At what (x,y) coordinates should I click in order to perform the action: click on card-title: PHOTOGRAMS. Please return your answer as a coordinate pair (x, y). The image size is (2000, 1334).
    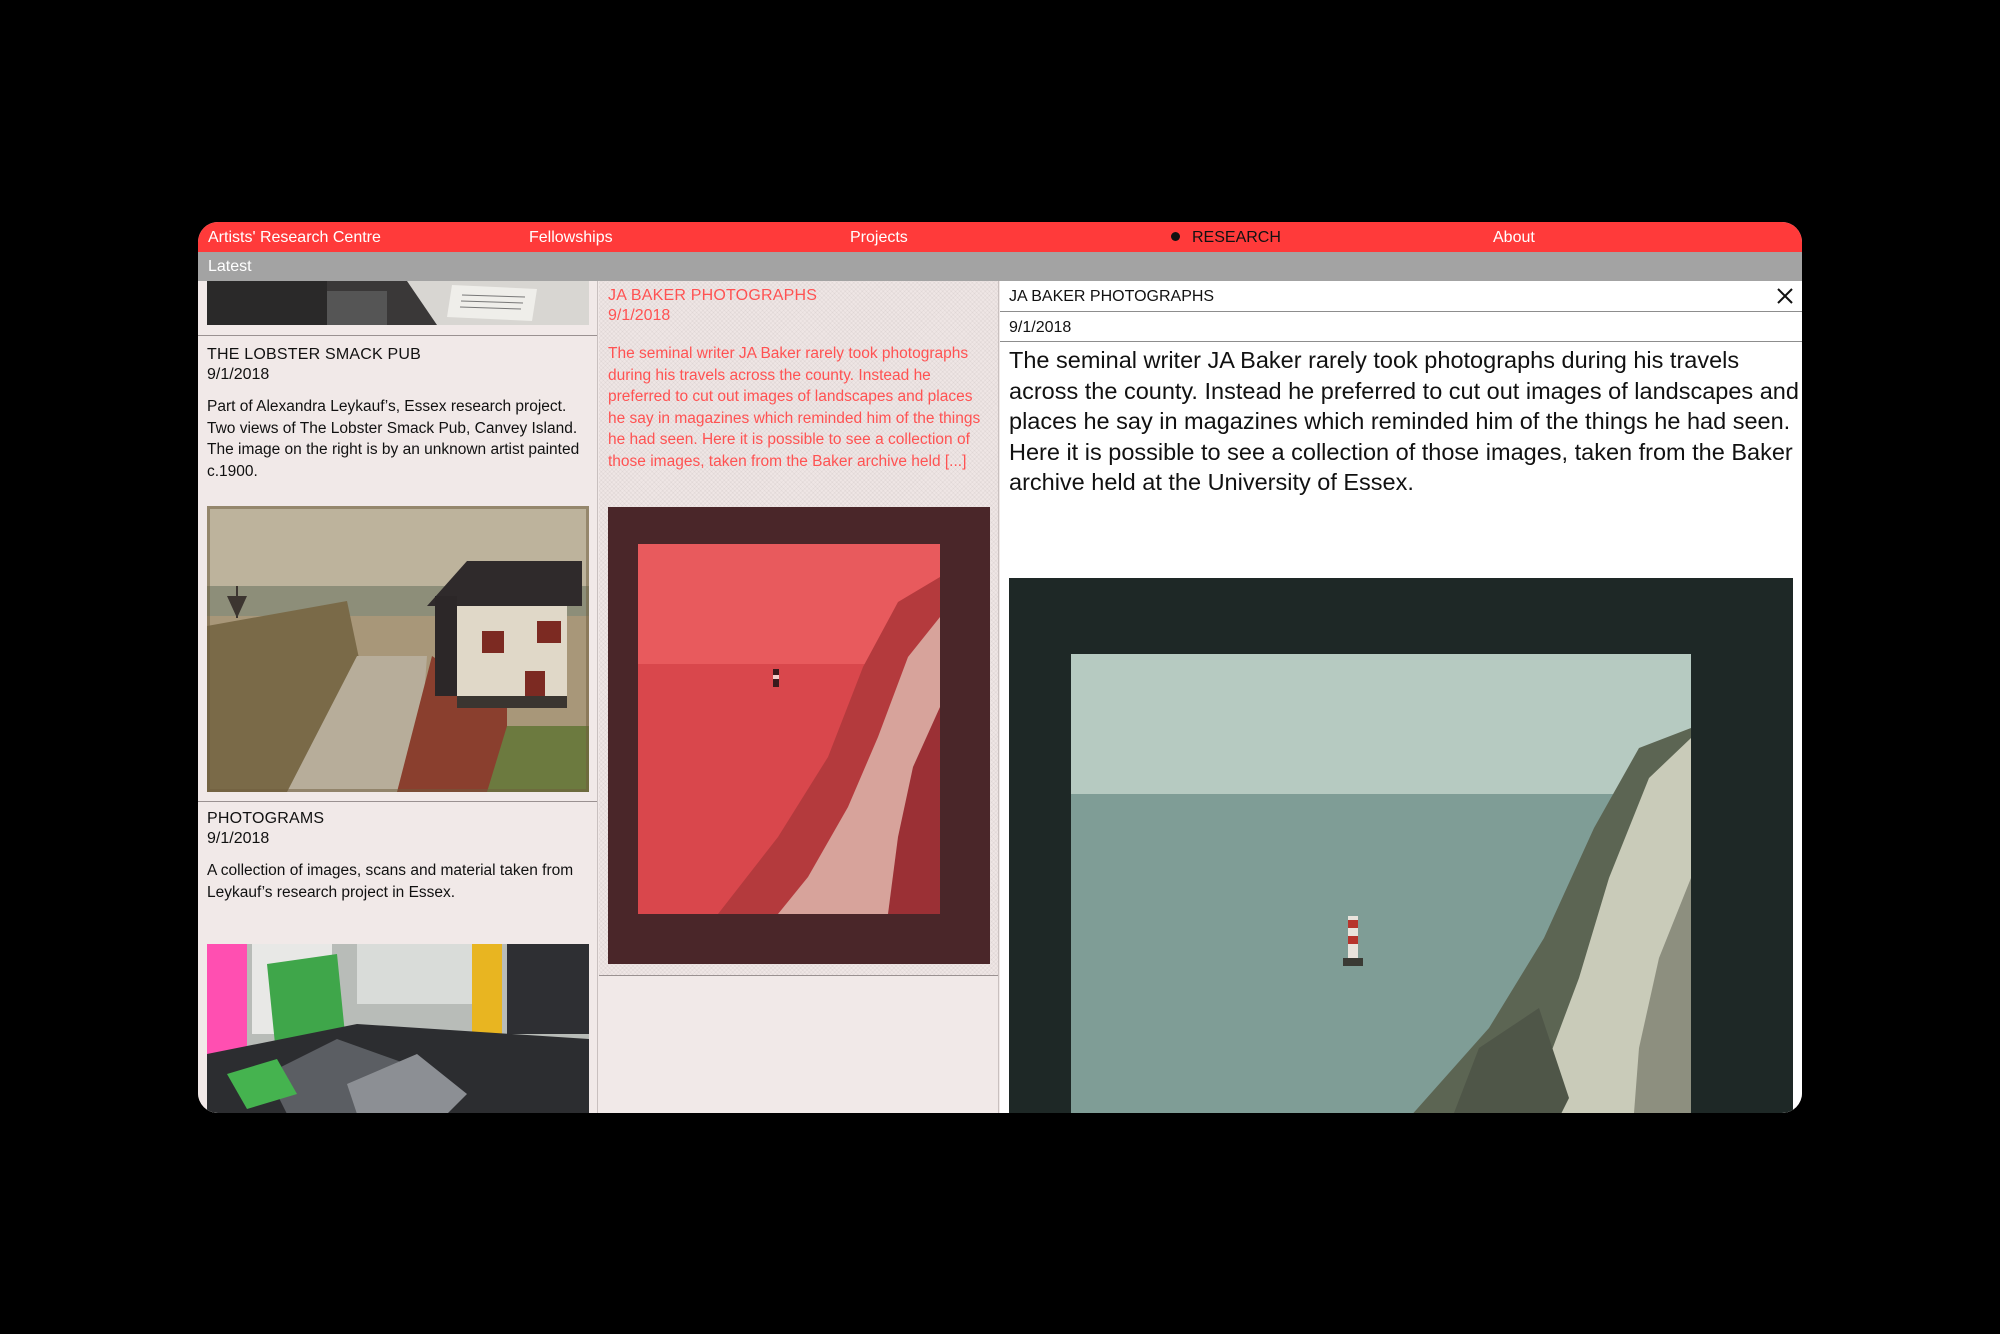
    Looking at the image, I should click on (397, 819).